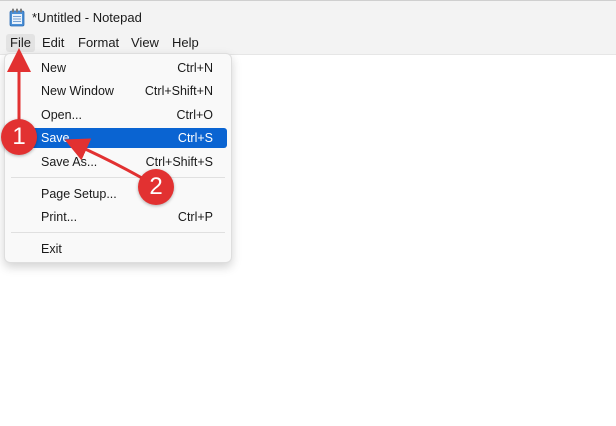 This screenshot has height=426, width=616. I want to click on menu-item-label: Exit, so click(51, 249).